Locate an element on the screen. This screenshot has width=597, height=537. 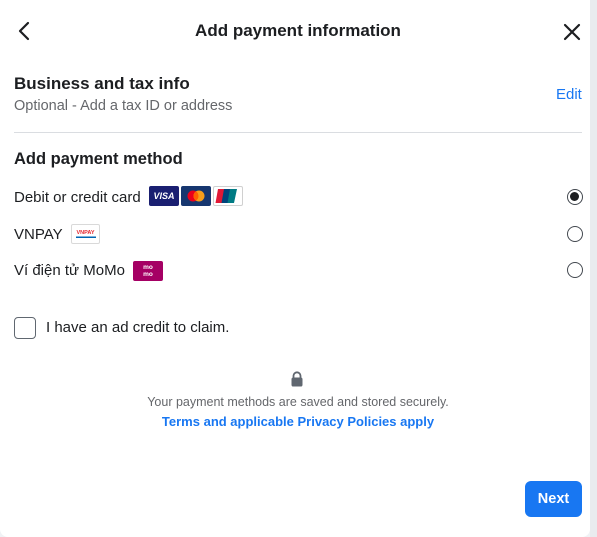
mastercard-logo is located at coordinates (196, 196).